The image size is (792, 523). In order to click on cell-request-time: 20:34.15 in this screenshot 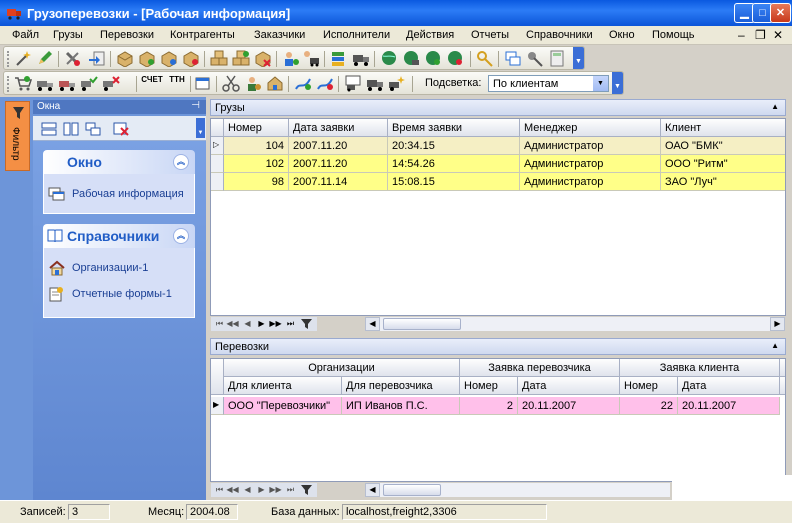, I will do `click(454, 146)`.